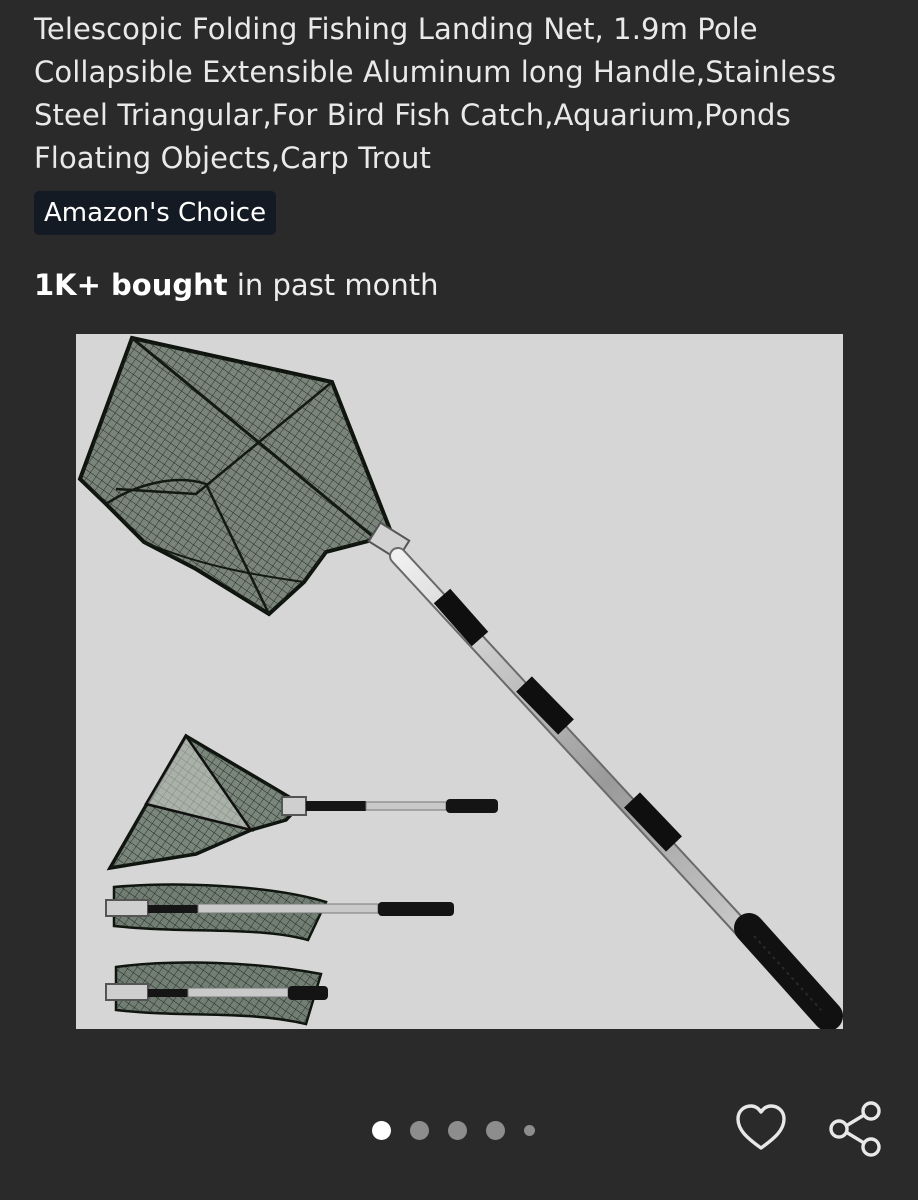 The image size is (918, 1200). I want to click on collapsed-net-two, so click(216, 993).